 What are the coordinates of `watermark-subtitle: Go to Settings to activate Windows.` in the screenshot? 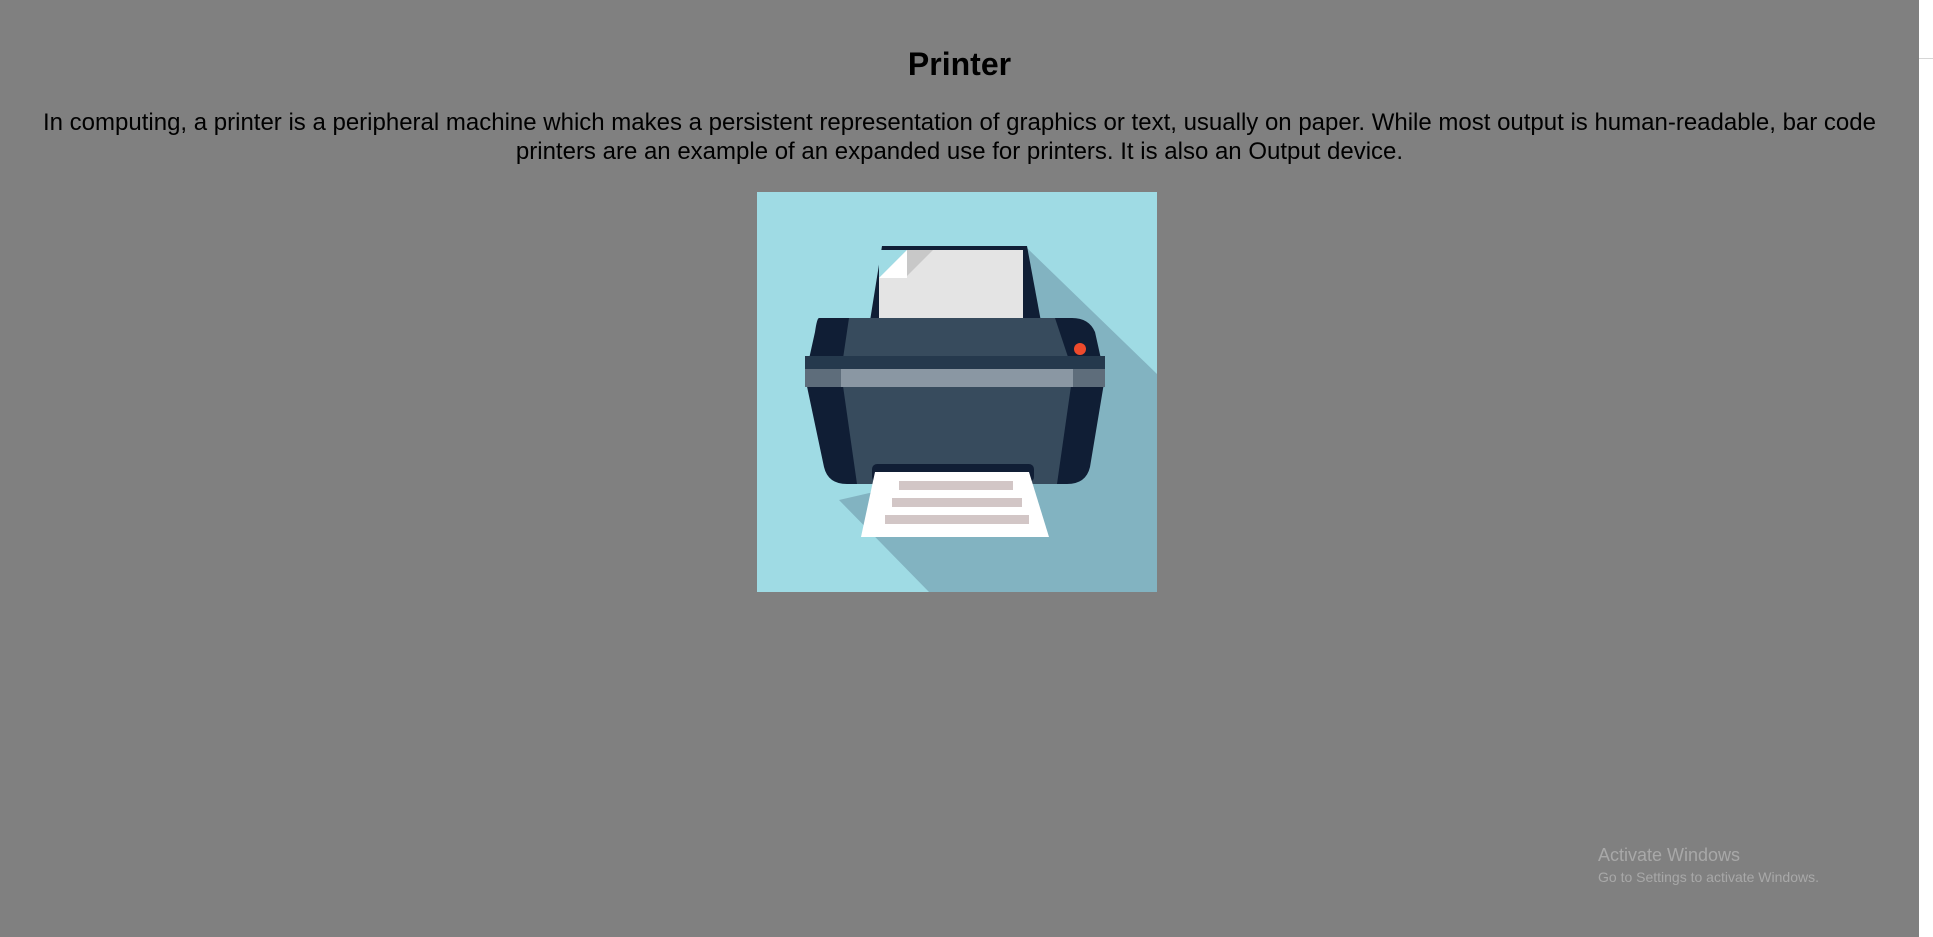 It's located at (1708, 877).